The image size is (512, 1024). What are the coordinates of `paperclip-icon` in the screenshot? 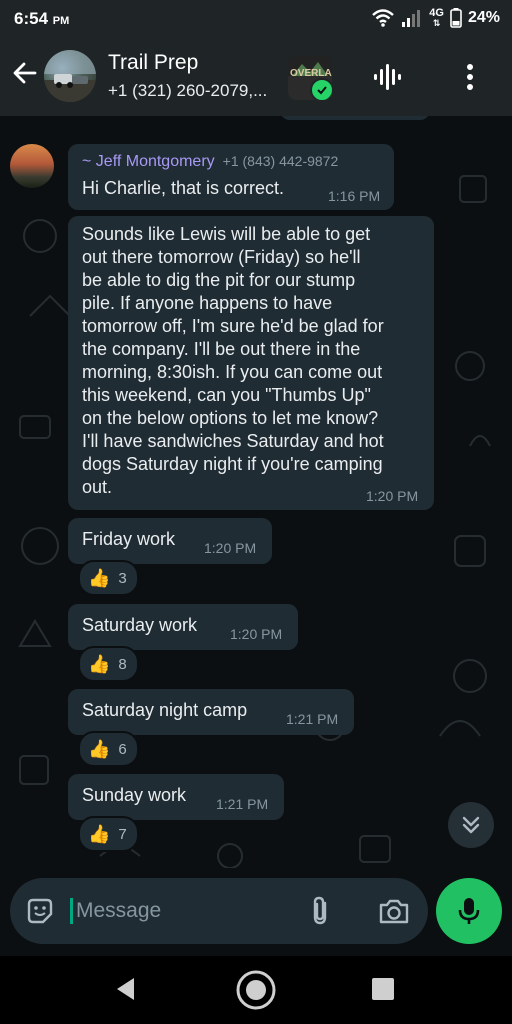 It's located at (320, 910).